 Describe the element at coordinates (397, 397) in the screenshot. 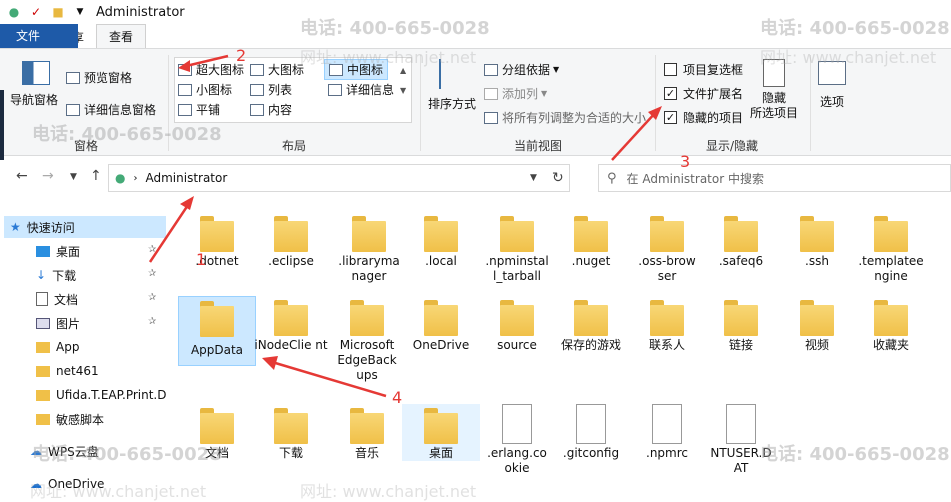

I see `annotation-label-4: 4` at that location.